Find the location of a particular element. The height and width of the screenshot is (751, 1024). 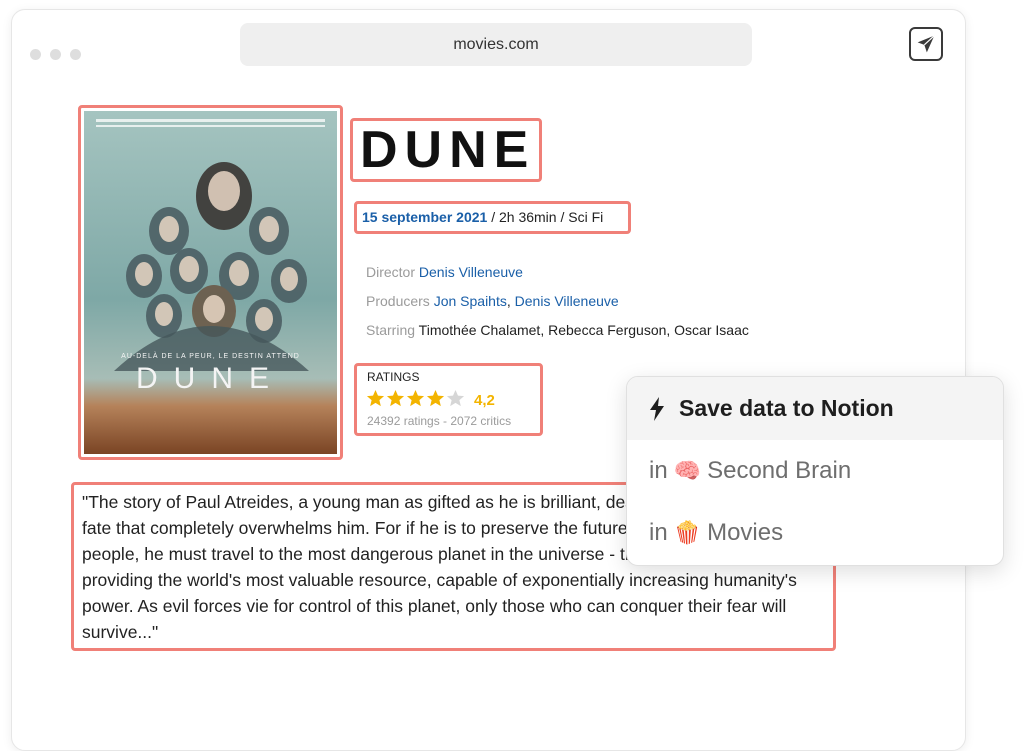

producers-label: Producers is located at coordinates (398, 301).